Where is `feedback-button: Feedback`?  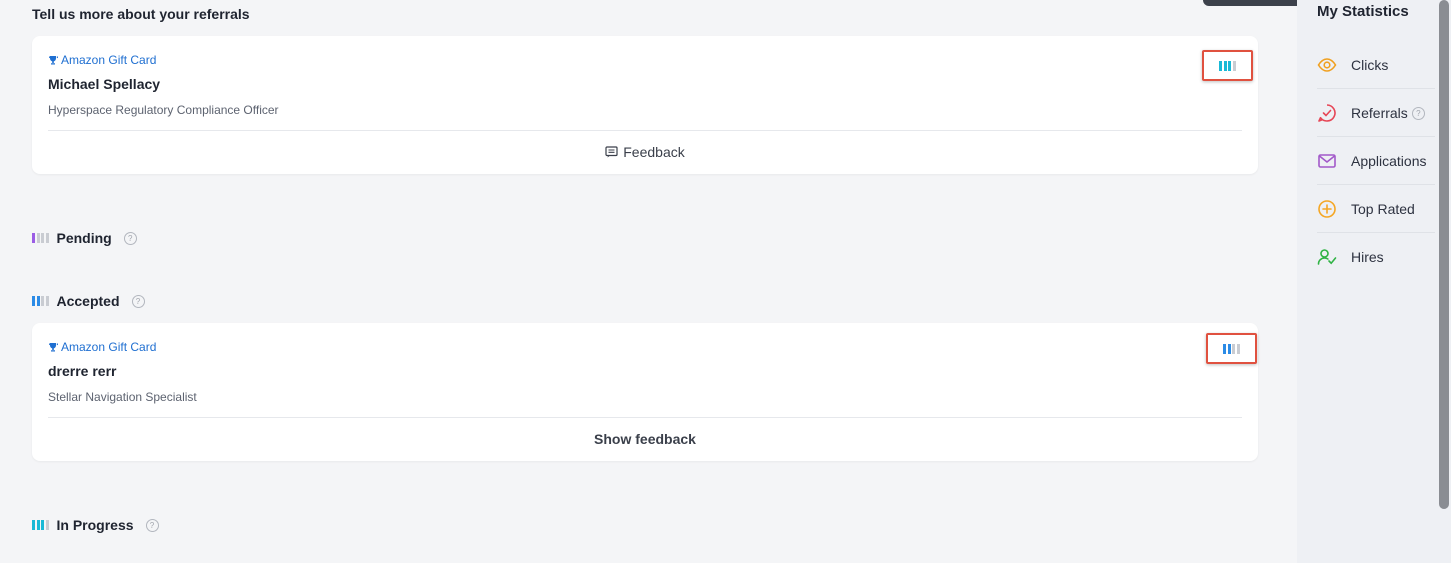
feedback-button: Feedback is located at coordinates (645, 152).